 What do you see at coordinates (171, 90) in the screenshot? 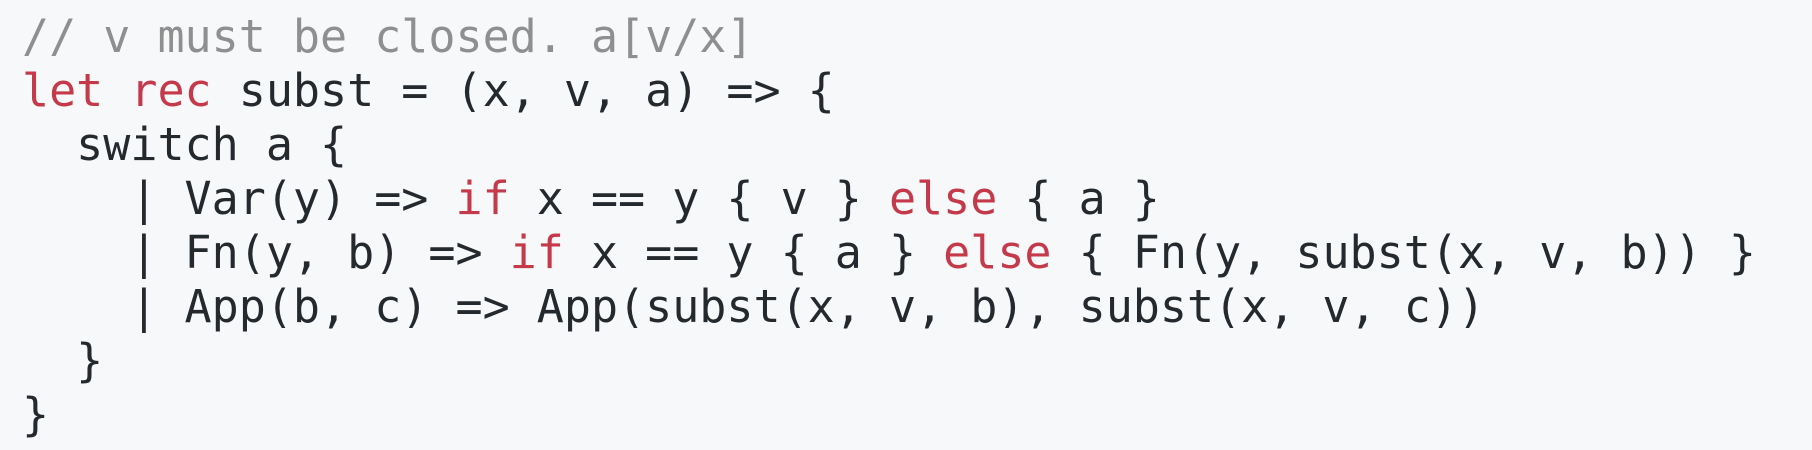
I see `code-keyword: rec` at bounding box center [171, 90].